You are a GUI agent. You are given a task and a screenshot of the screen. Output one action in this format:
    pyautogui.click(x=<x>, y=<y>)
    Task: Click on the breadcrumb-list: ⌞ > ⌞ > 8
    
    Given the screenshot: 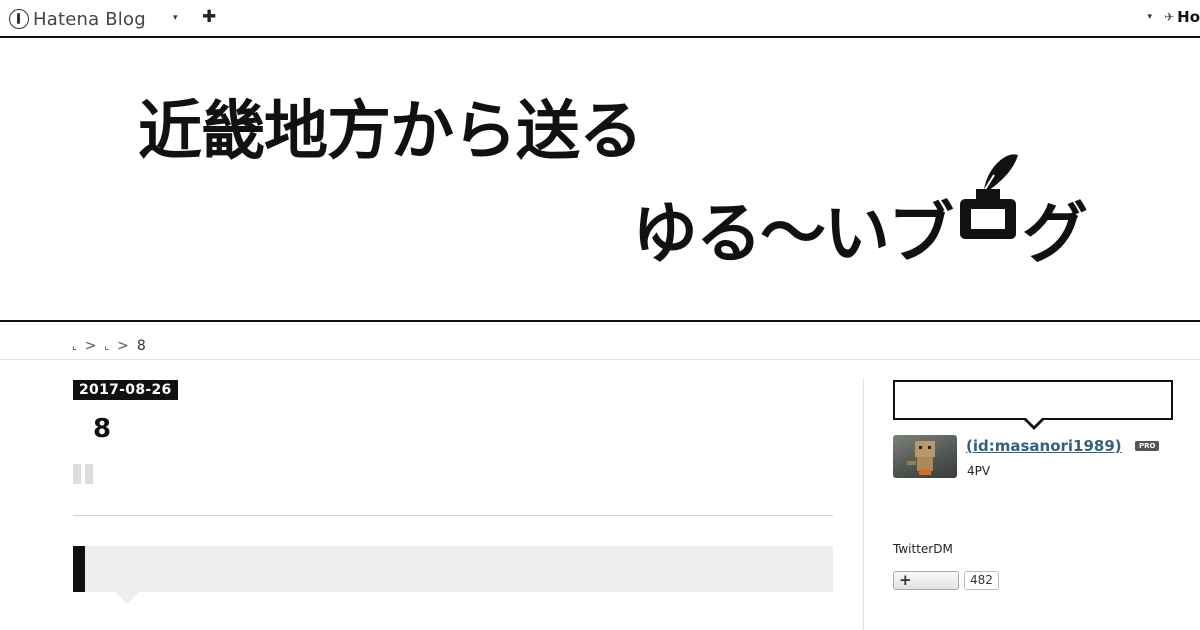 What is the action you would take?
    pyautogui.click(x=109, y=346)
    